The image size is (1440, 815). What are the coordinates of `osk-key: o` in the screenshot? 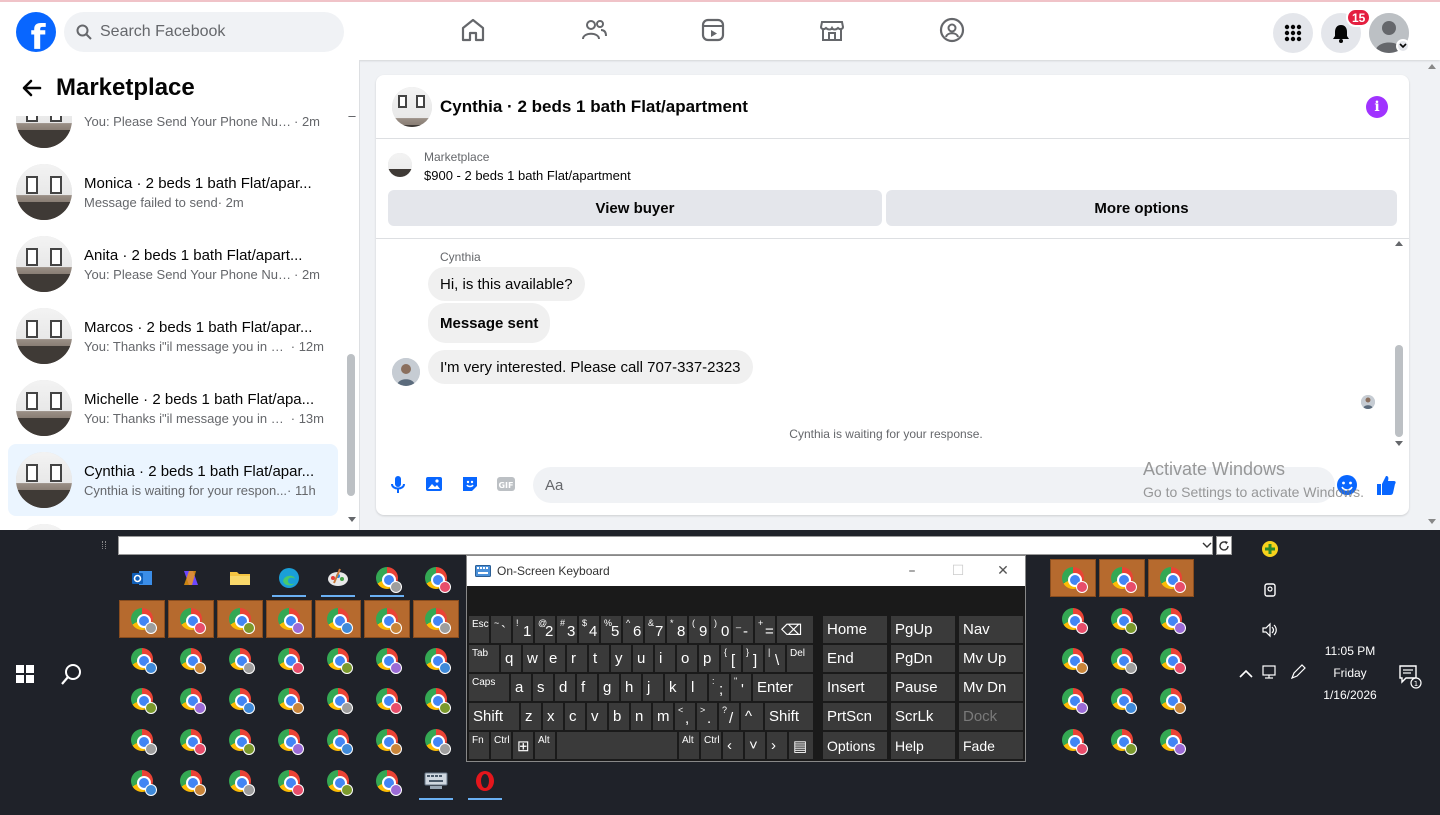 It's located at (687, 658).